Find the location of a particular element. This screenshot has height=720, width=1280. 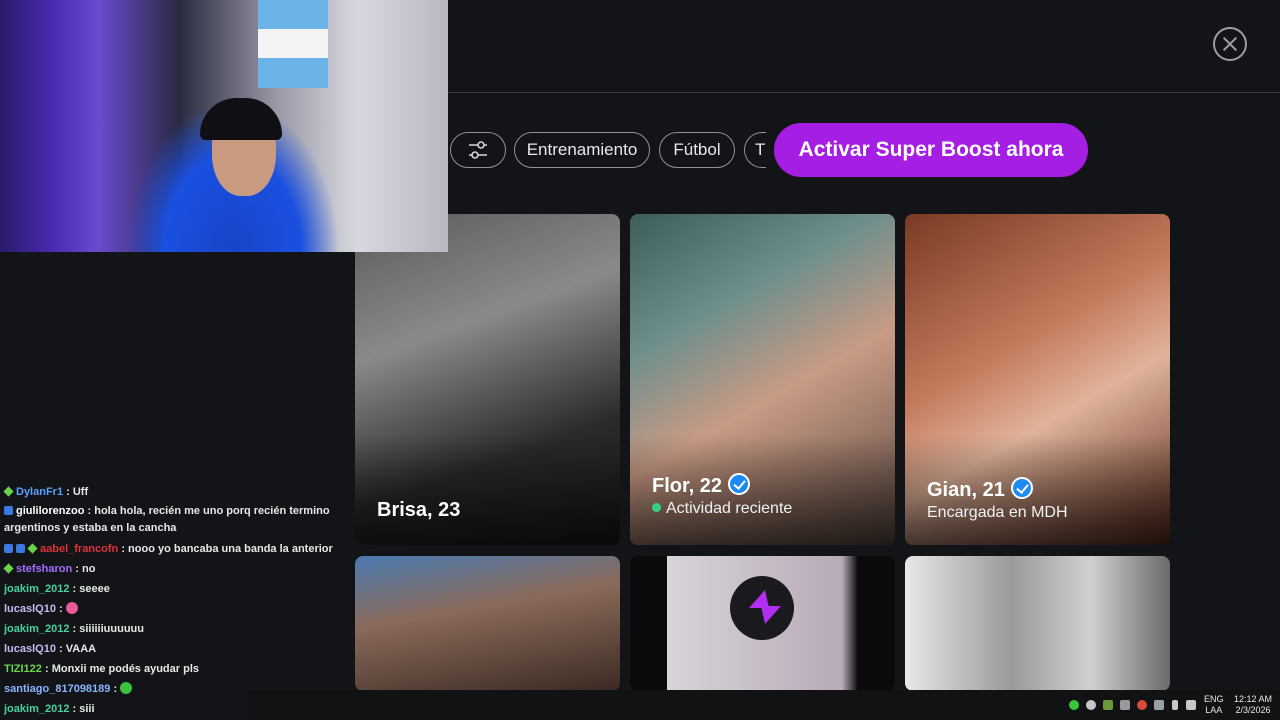

chat-message: DylanFr1 : Uff is located at coordinates (170, 492).